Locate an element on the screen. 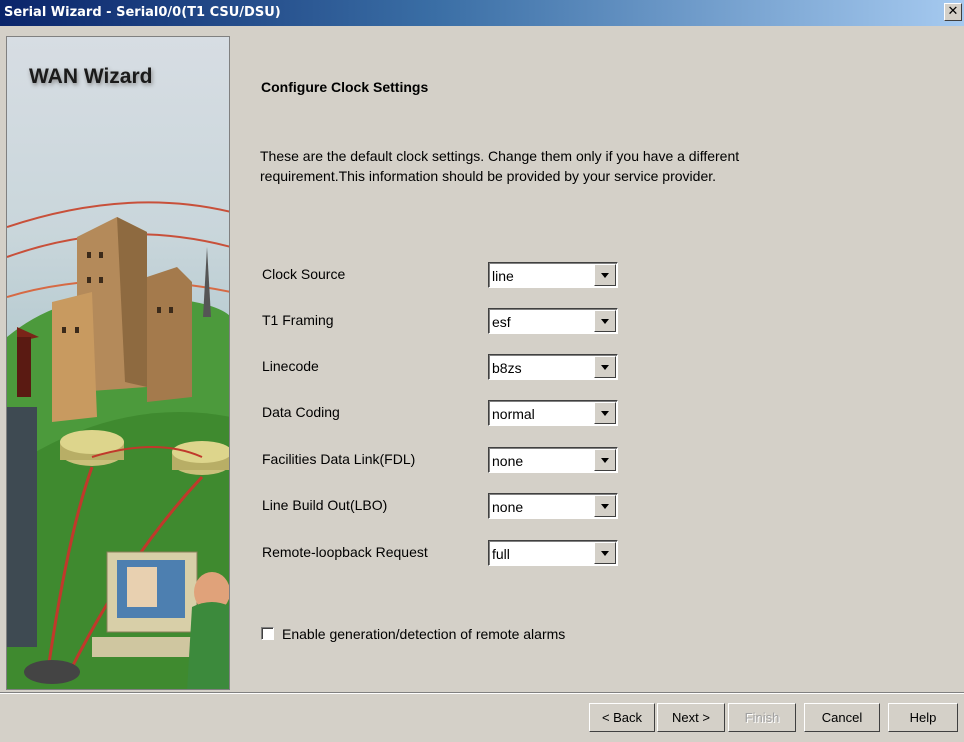 This screenshot has width=964, height=742. fdl-label: Facilities Data Link(FDL) is located at coordinates (339, 459).